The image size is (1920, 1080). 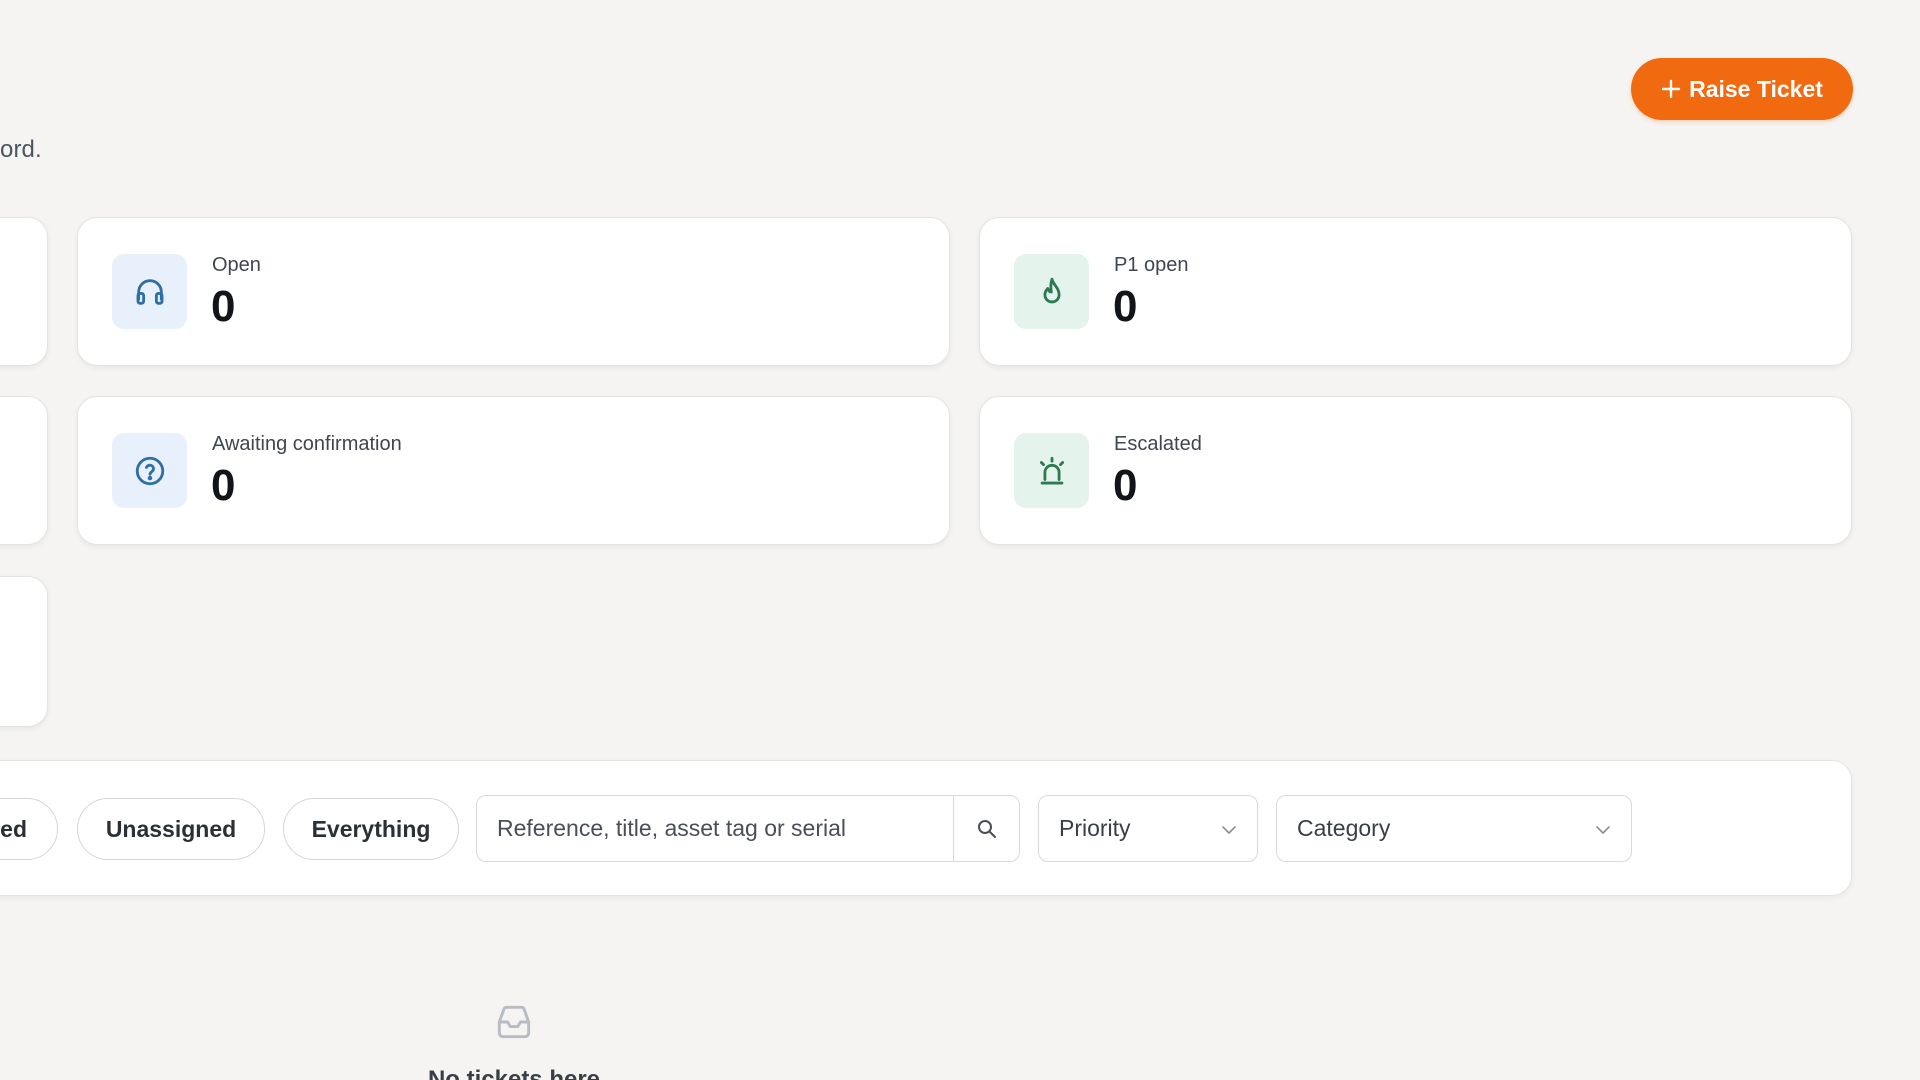 What do you see at coordinates (1671, 89) in the screenshot?
I see `plus-icon` at bounding box center [1671, 89].